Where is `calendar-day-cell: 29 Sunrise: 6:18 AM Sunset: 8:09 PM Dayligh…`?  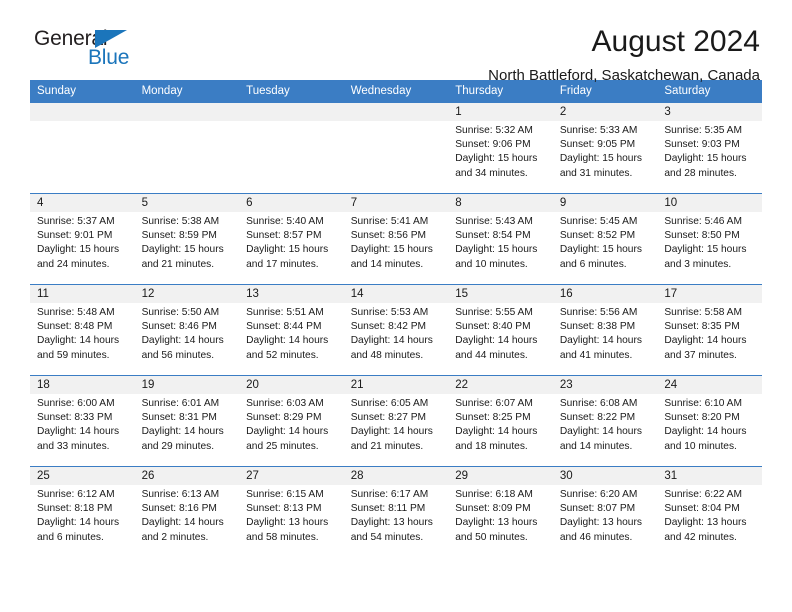
calendar-day-cell: 29 Sunrise: 6:18 AM Sunset: 8:09 PM Dayligh… is located at coordinates (500, 511).